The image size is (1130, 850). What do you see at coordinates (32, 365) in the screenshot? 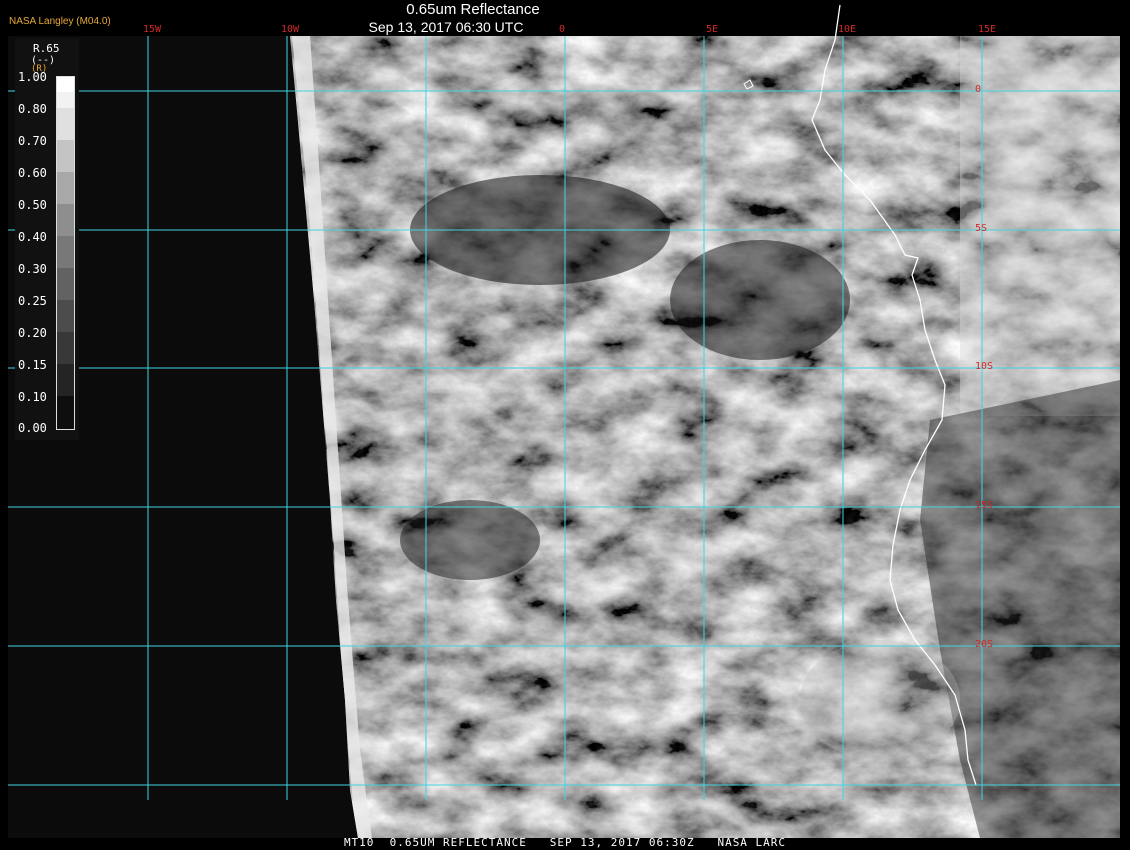
I see `colorbar-tick: 0.15` at bounding box center [32, 365].